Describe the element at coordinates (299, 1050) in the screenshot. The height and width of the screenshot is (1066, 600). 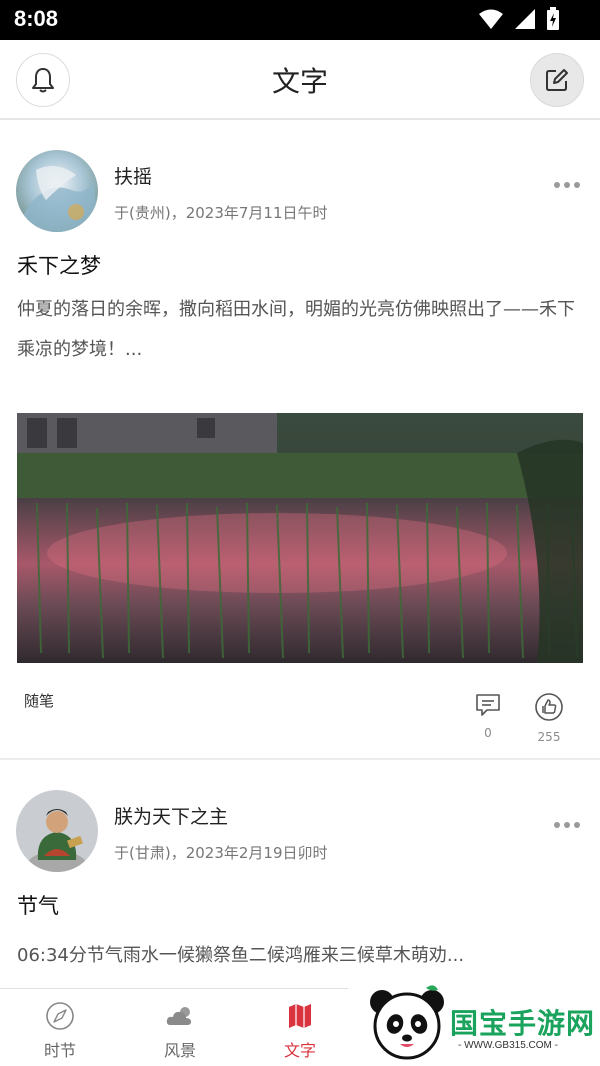
I see `tab-label: 文字` at that location.